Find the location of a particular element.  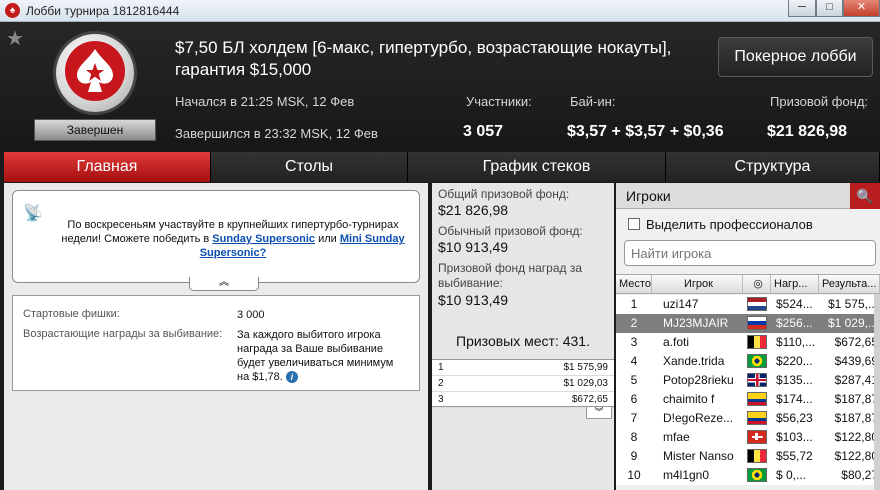

col-place: Место is located at coordinates (634, 284).